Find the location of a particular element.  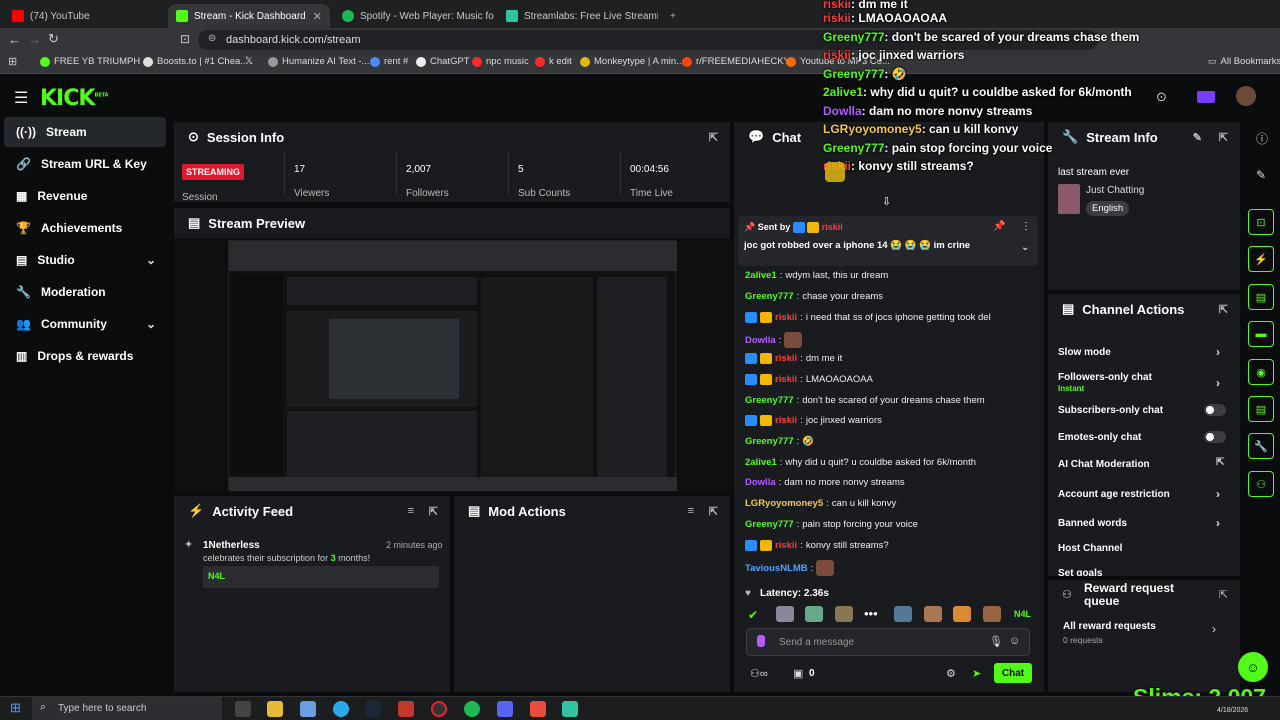

link-icon: ⚇∞ is located at coordinates (759, 673).